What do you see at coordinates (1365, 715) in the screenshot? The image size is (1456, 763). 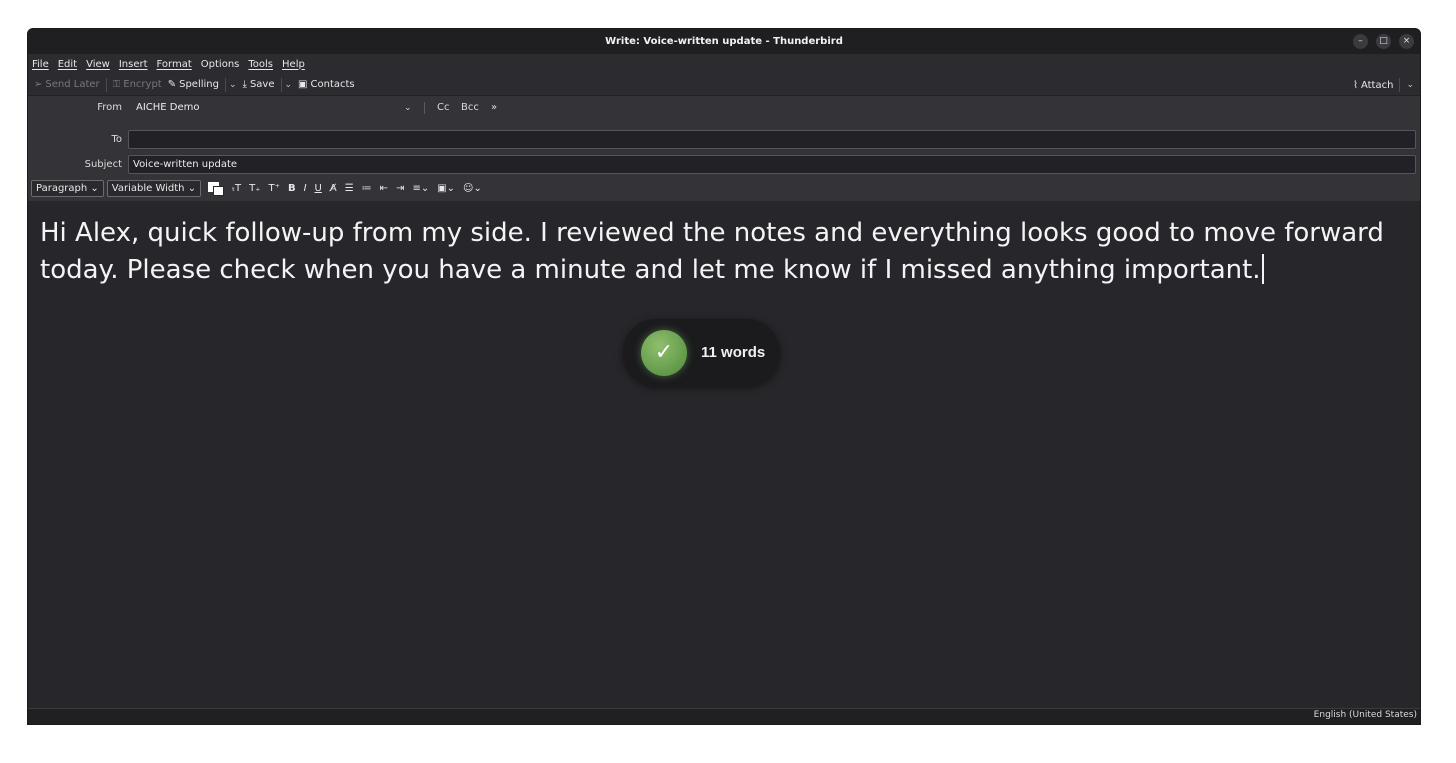 I see `language-indicator: English (United States)` at bounding box center [1365, 715].